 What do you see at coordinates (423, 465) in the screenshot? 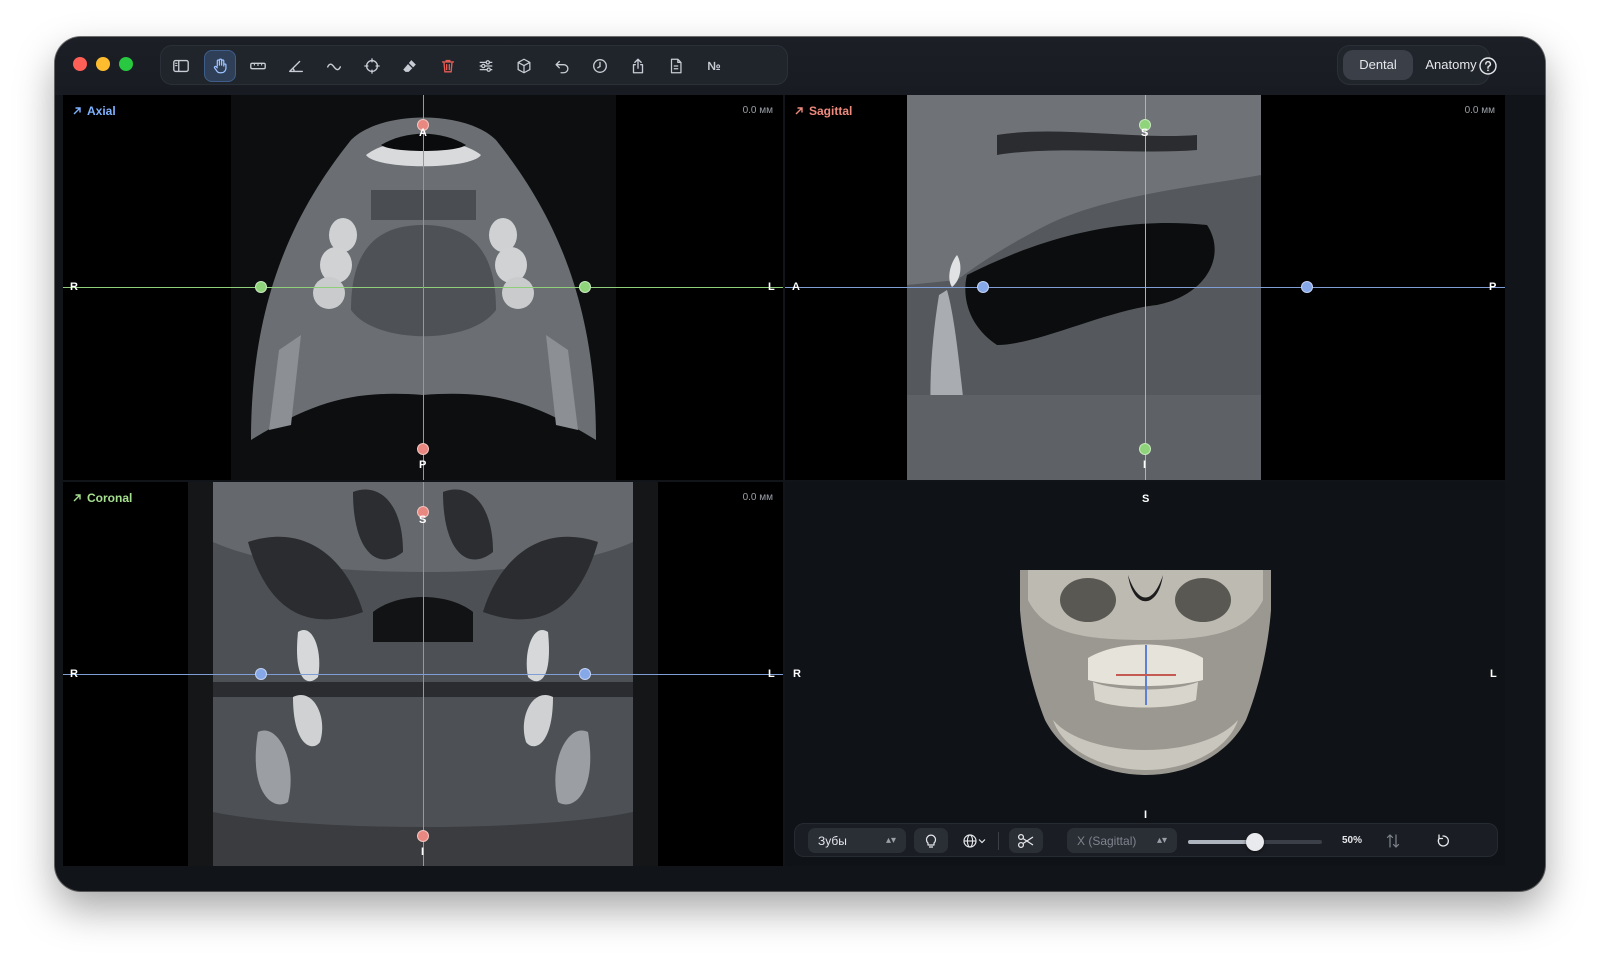
I see `axial-label-bottom: P` at bounding box center [423, 465].